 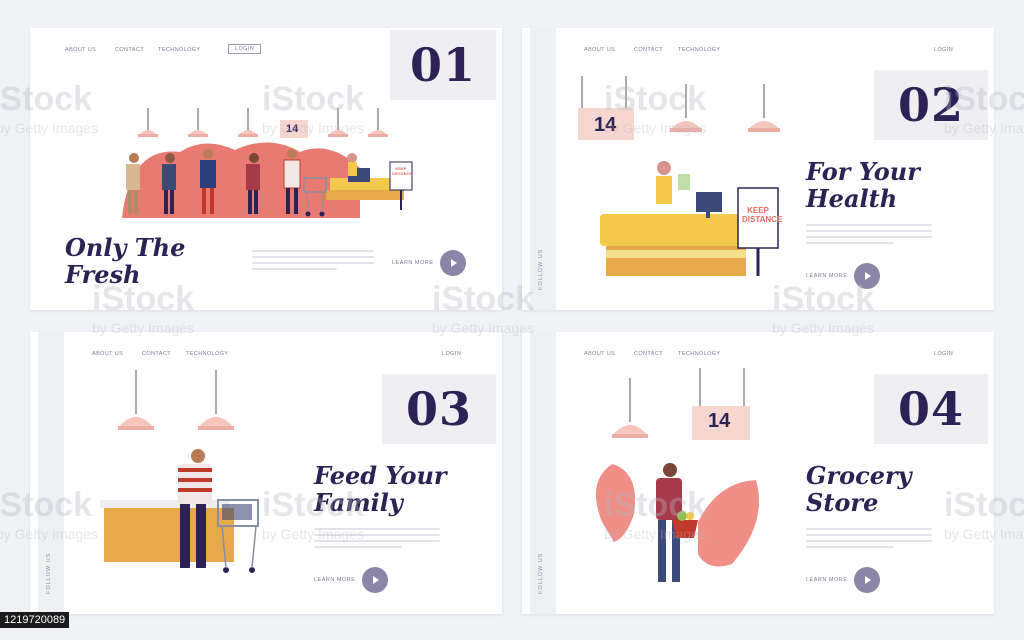 What do you see at coordinates (263, 122) in the screenshot?
I see `ceiling-lamps` at bounding box center [263, 122].